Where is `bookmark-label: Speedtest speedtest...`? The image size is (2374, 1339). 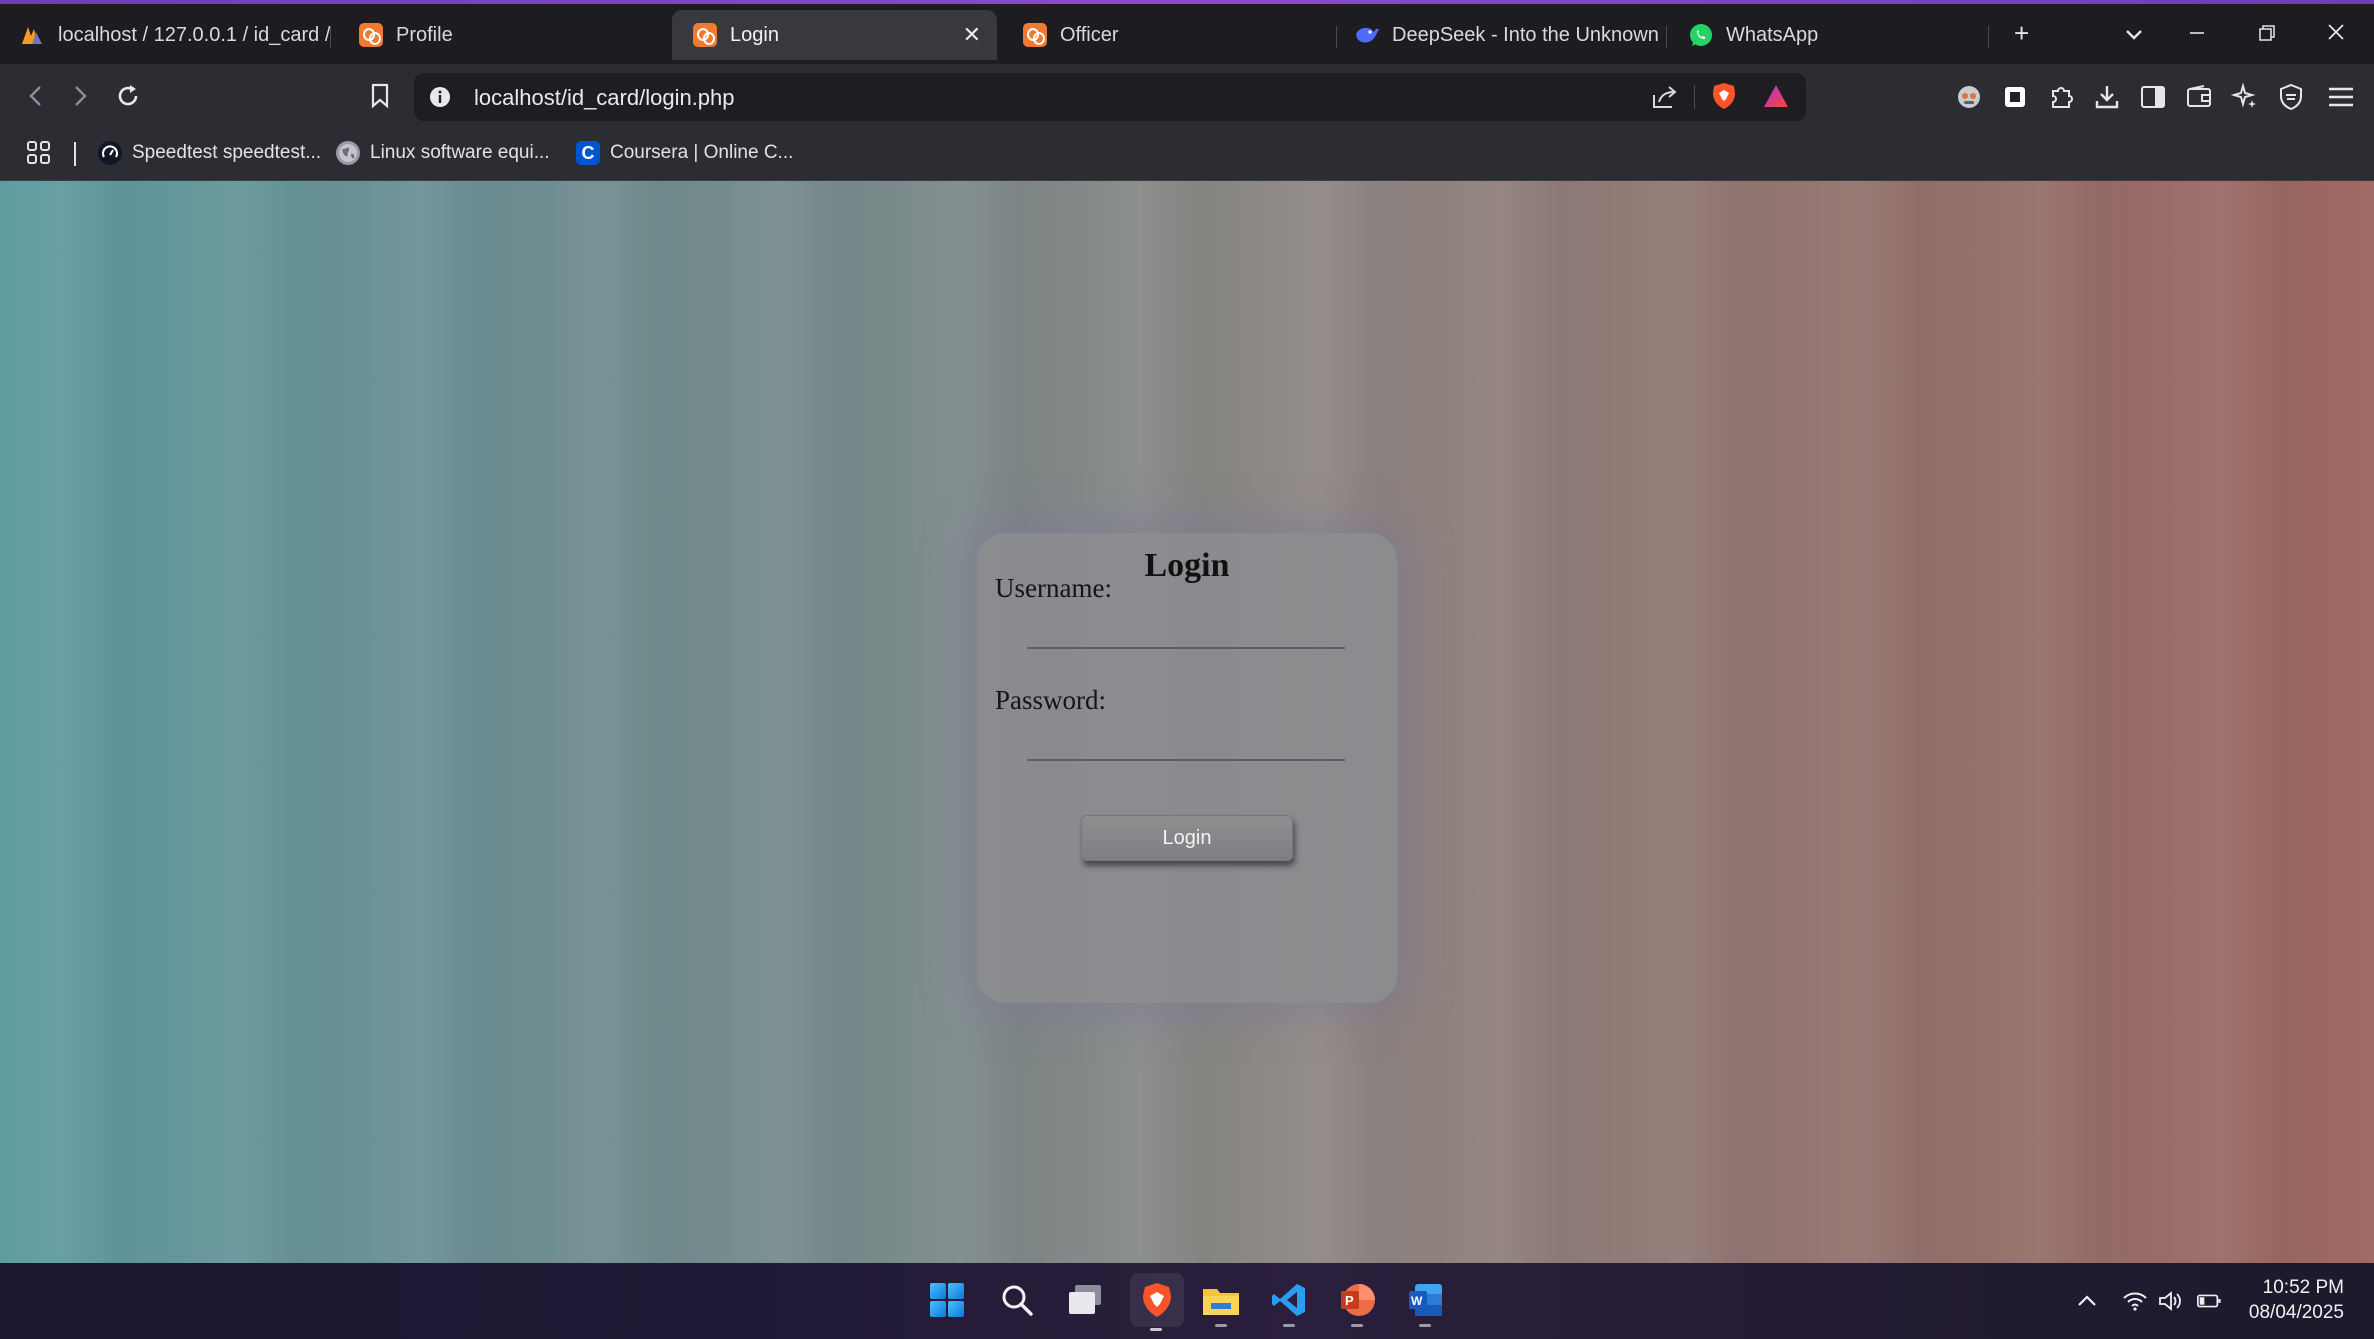 bookmark-label: Speedtest speedtest... is located at coordinates (227, 152).